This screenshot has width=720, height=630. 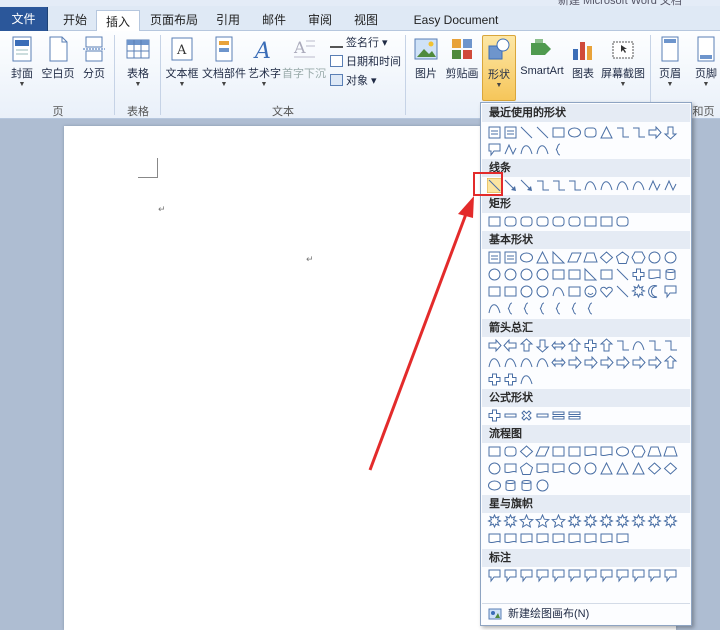 What do you see at coordinates (466, 207) in the screenshot?
I see `arrow-head` at bounding box center [466, 207].